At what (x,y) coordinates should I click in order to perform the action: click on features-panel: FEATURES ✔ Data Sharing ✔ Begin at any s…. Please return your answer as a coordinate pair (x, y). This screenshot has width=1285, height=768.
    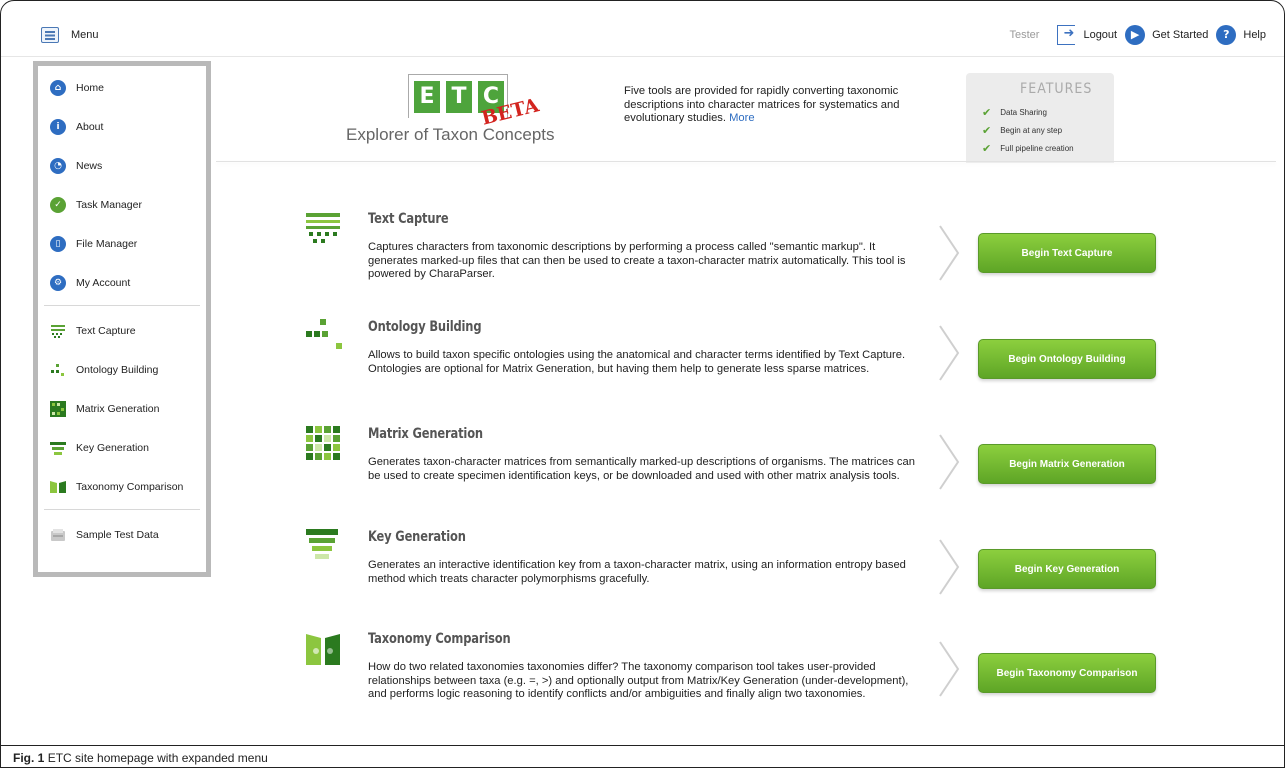
    Looking at the image, I should click on (1040, 118).